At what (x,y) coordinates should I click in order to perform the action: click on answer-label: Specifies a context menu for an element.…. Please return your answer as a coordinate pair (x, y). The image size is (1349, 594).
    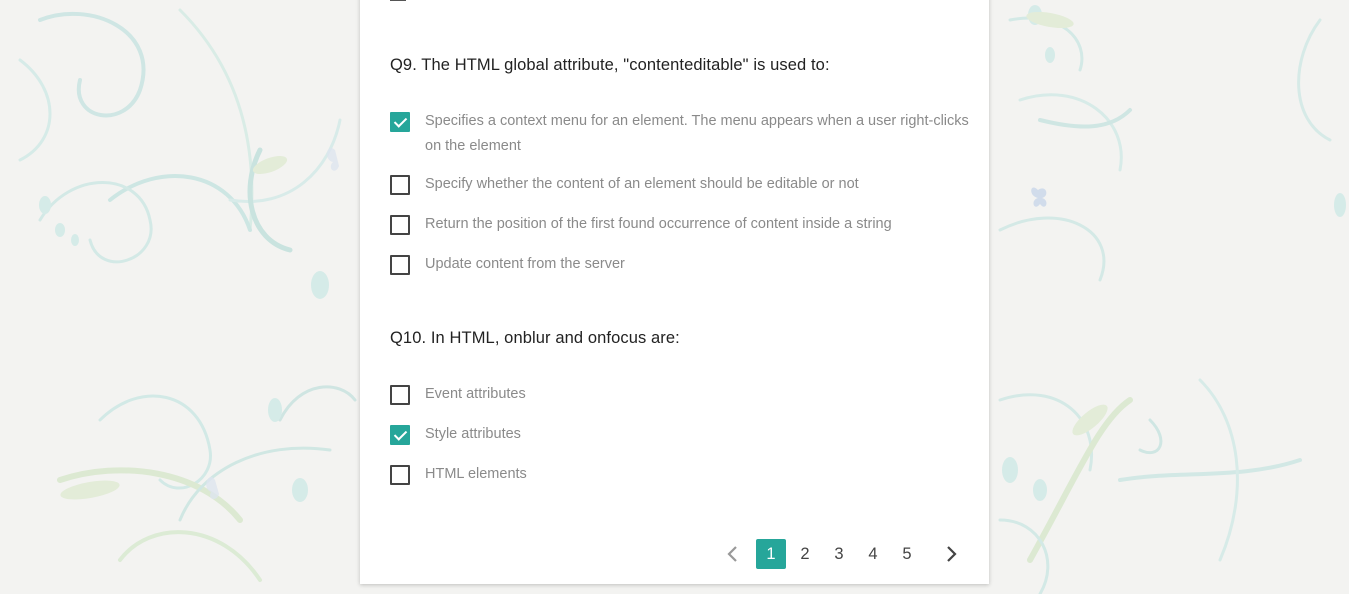
    Looking at the image, I should click on (697, 133).